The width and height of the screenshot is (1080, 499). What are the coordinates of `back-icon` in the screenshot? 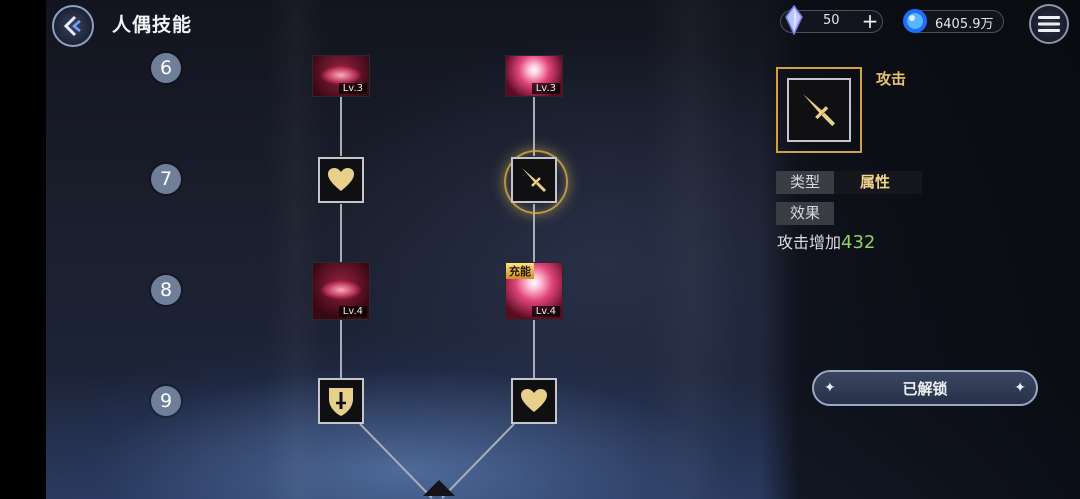 It's located at (72, 26).